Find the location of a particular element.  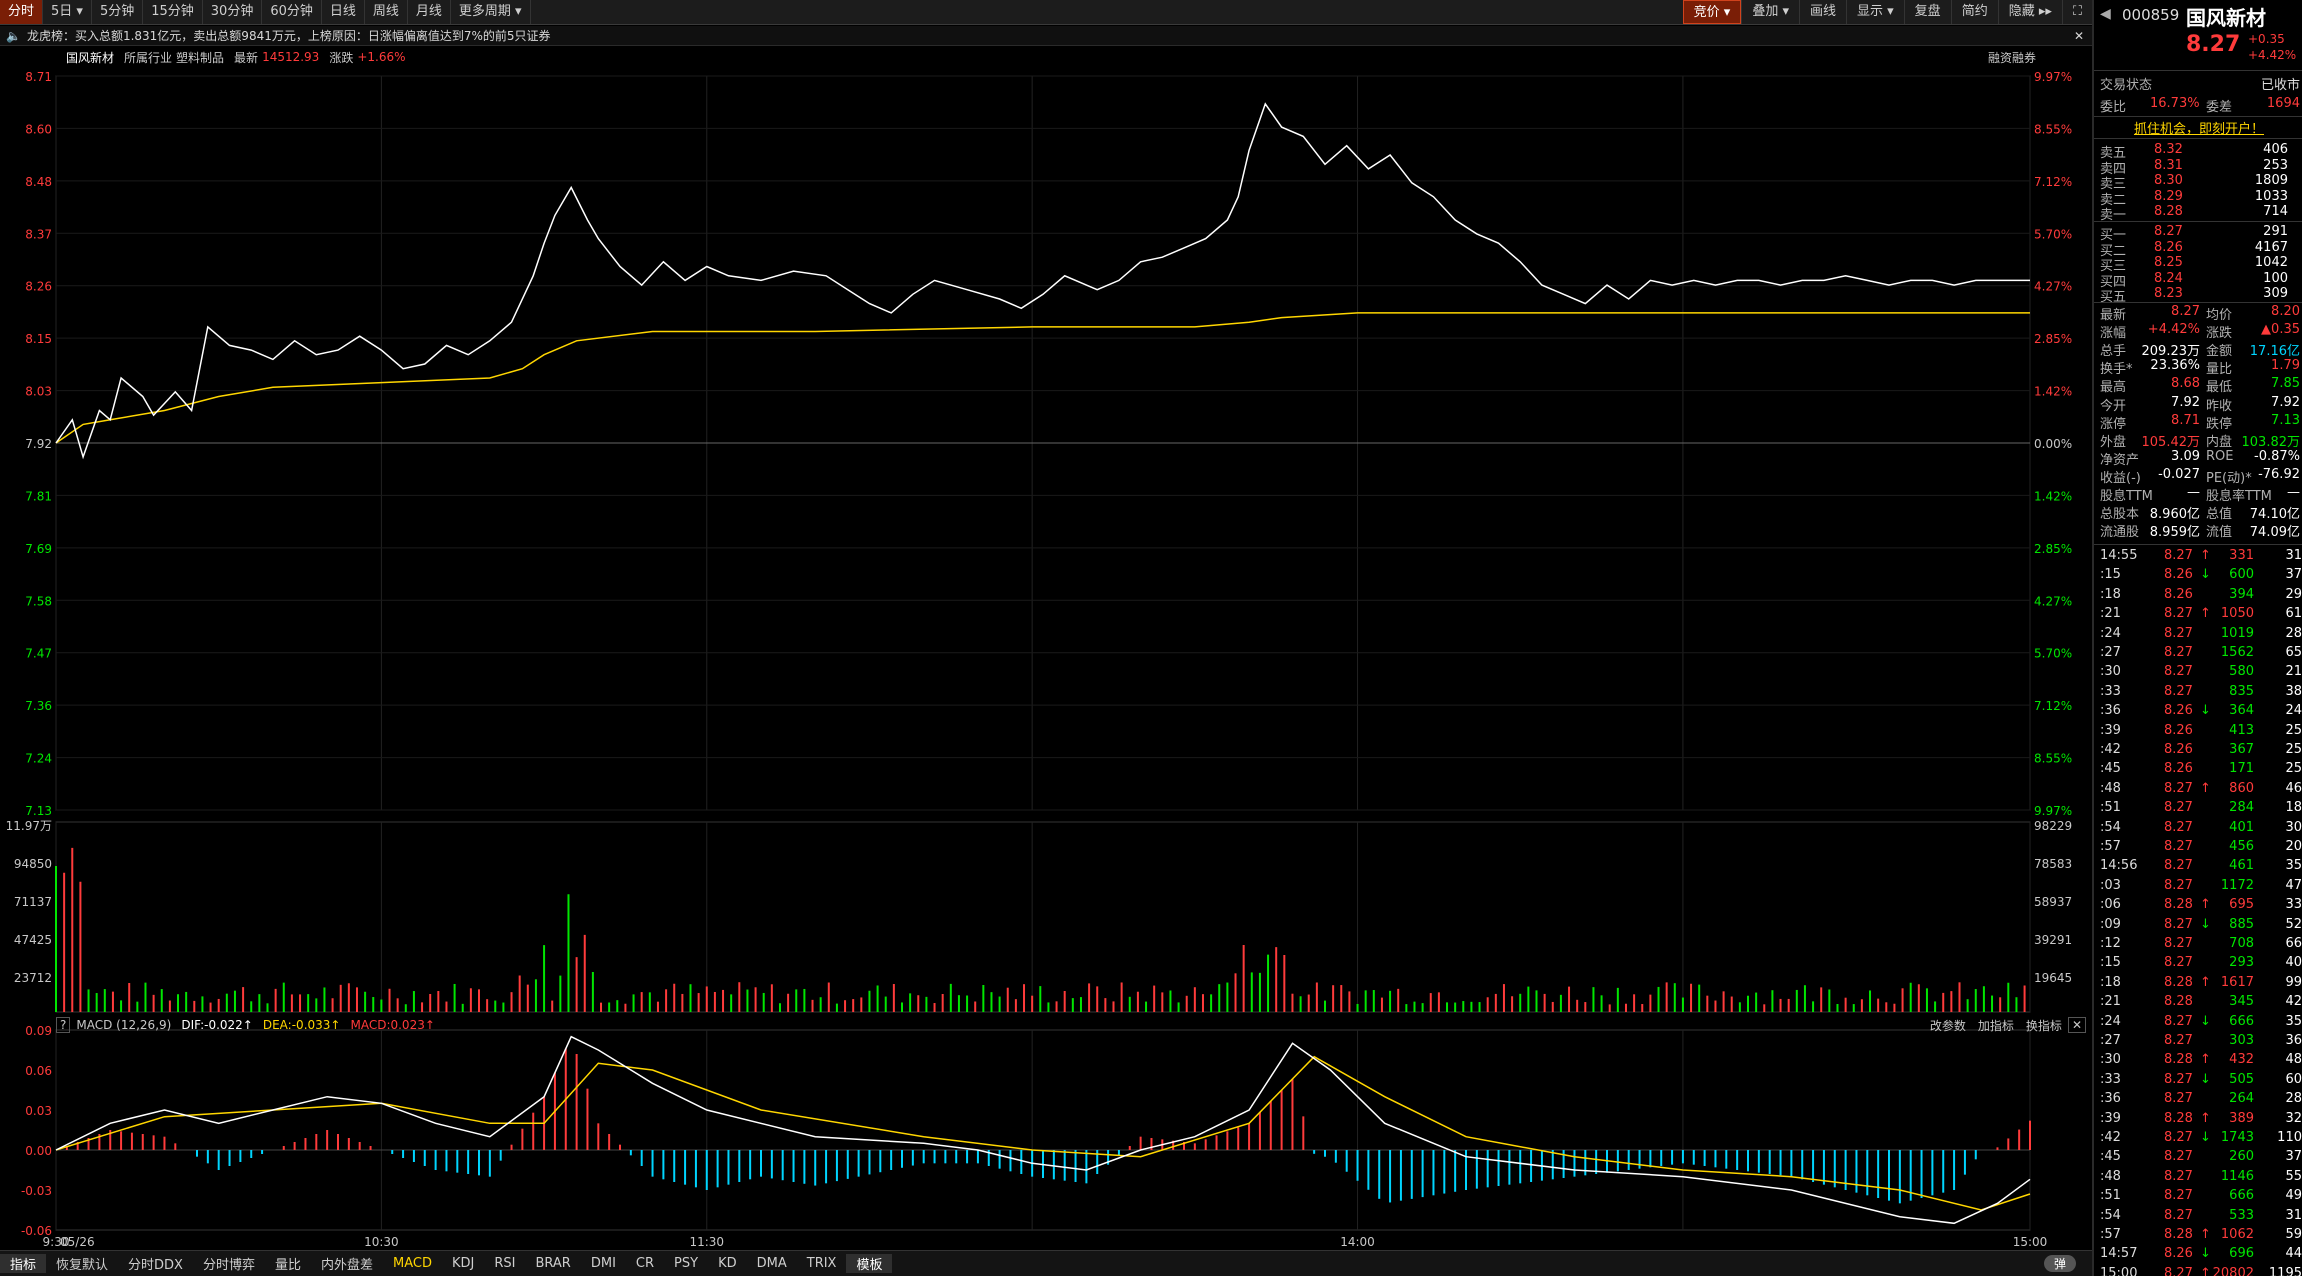

quote-value: ▲0.35 is located at coordinates (2280, 330).